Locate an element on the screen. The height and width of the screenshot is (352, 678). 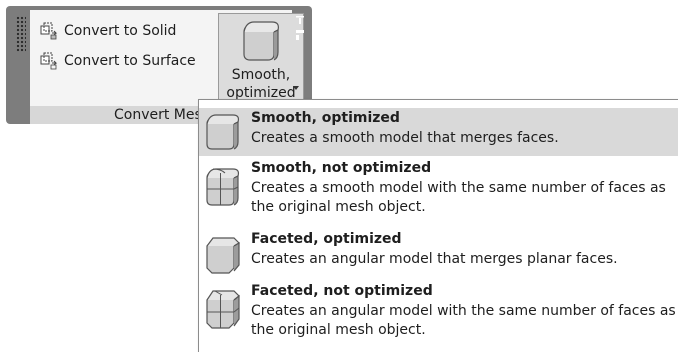
convert-to-solid-button: Convert to Solid is located at coordinates (108, 31).